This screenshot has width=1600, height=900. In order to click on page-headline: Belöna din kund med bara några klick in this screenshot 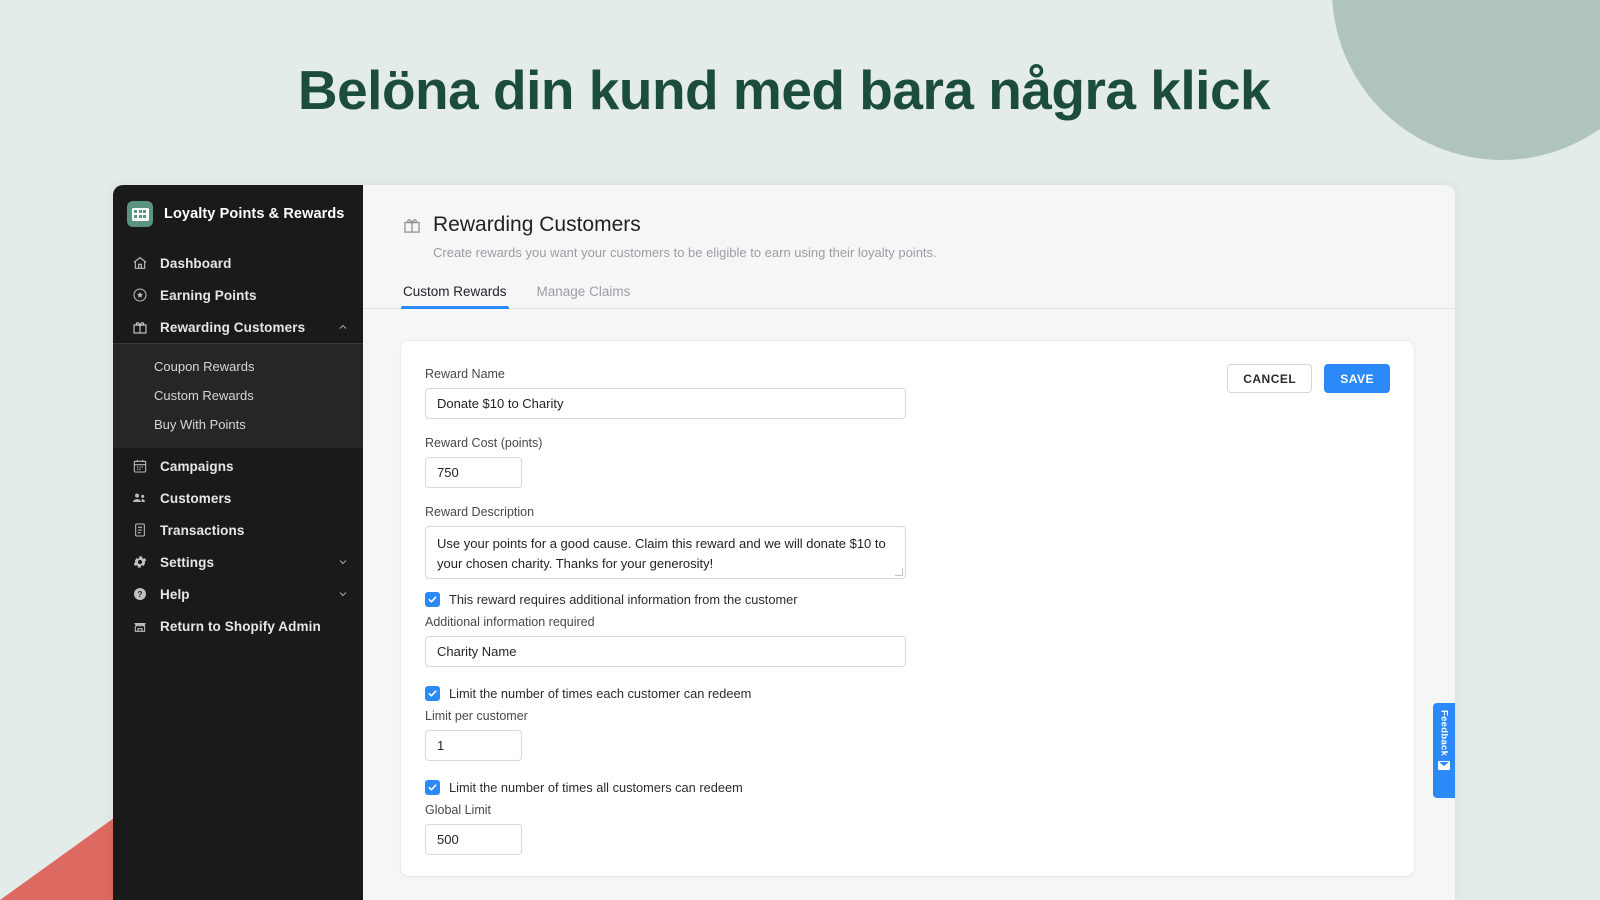, I will do `click(784, 90)`.